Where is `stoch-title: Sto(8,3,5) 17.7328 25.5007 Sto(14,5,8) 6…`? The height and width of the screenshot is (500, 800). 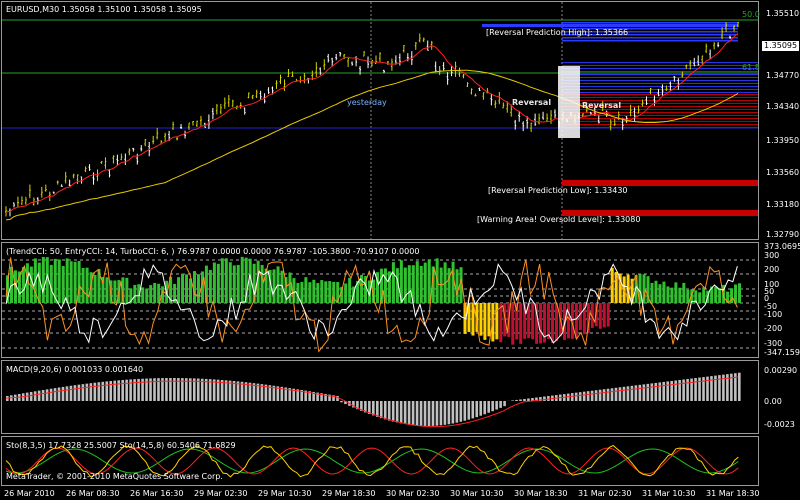 stoch-title: Sto(8,3,5) 17.7328 25.5007 Sto(14,5,8) 6… is located at coordinates (121, 445).